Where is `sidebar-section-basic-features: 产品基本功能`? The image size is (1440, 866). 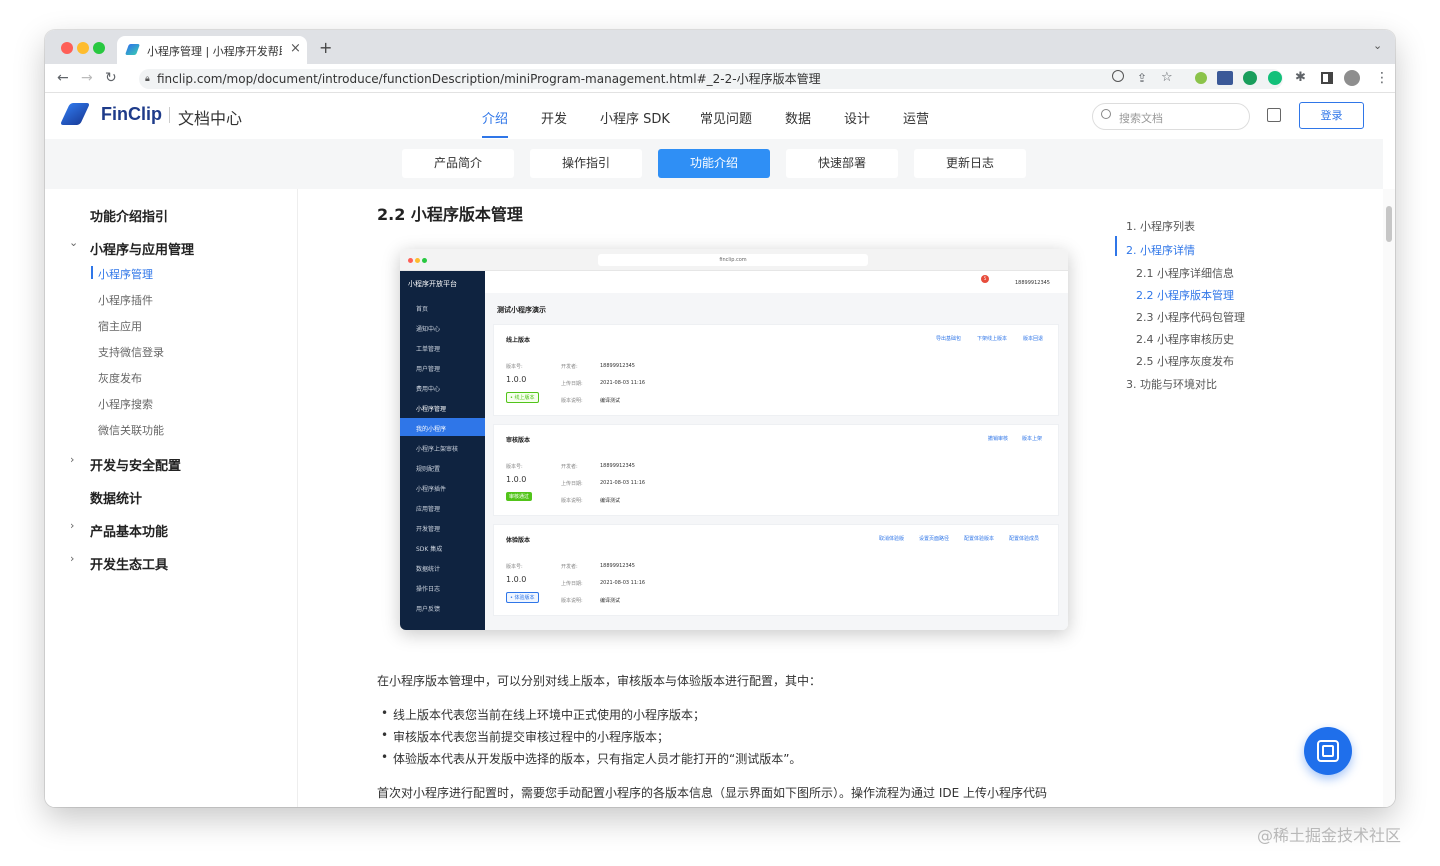 sidebar-section-basic-features: 产品基本功能 is located at coordinates (129, 530).